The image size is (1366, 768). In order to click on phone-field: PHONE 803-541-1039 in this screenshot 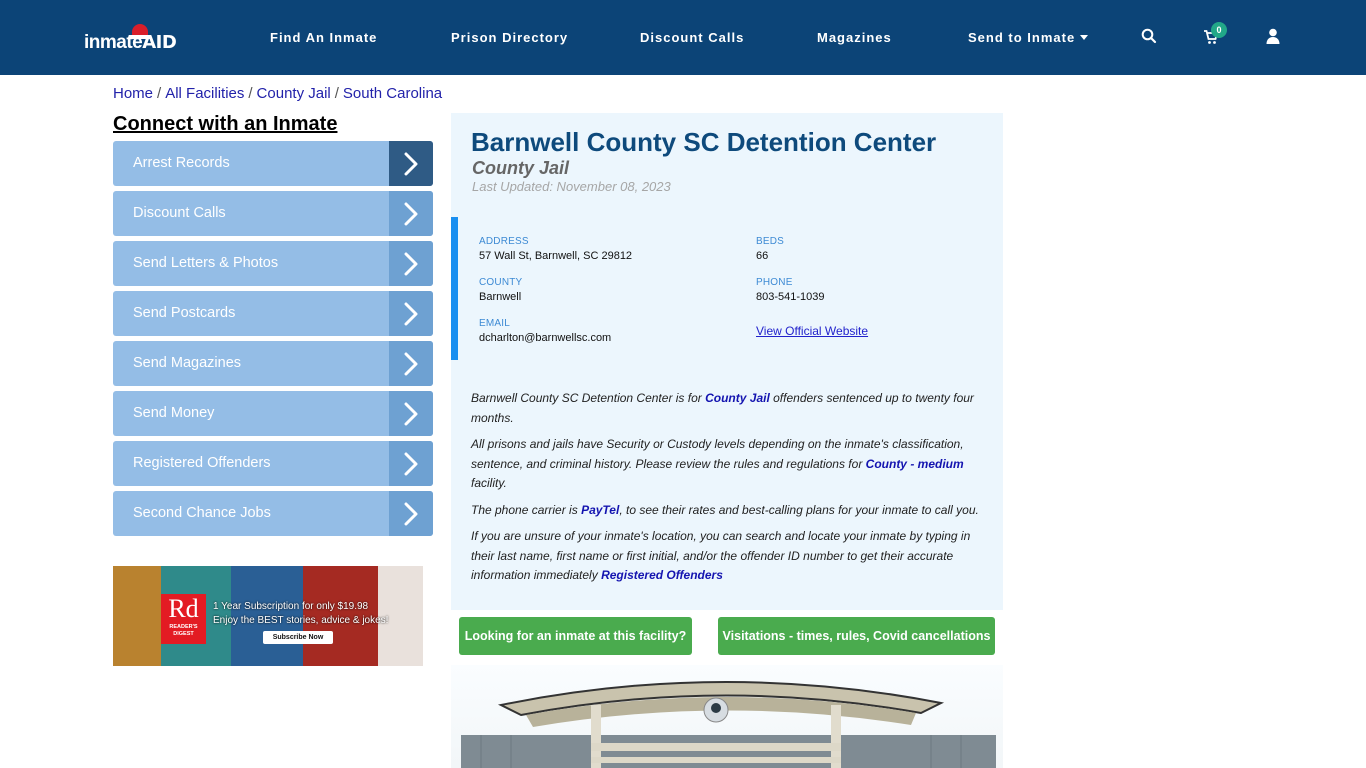, I will do `click(790, 290)`.